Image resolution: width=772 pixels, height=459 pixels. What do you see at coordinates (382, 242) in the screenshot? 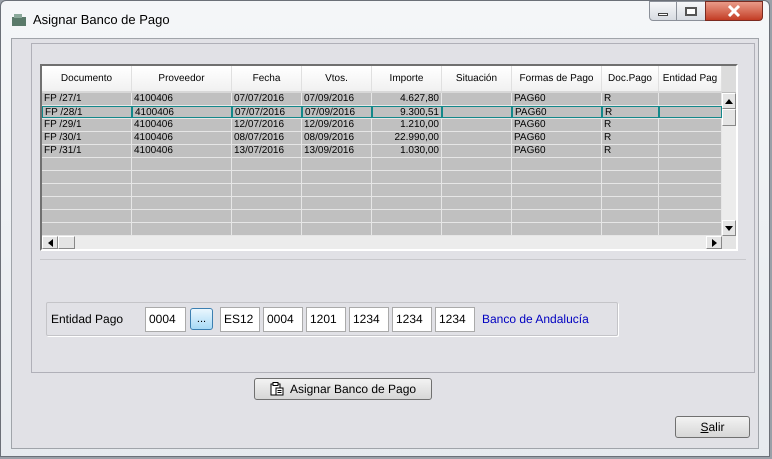
I see `horizontal-scrollbar` at bounding box center [382, 242].